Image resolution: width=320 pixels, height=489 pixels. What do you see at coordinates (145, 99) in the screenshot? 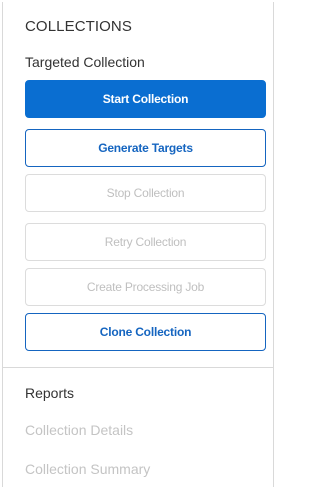
I see `start-collection-button: Start Collection` at bounding box center [145, 99].